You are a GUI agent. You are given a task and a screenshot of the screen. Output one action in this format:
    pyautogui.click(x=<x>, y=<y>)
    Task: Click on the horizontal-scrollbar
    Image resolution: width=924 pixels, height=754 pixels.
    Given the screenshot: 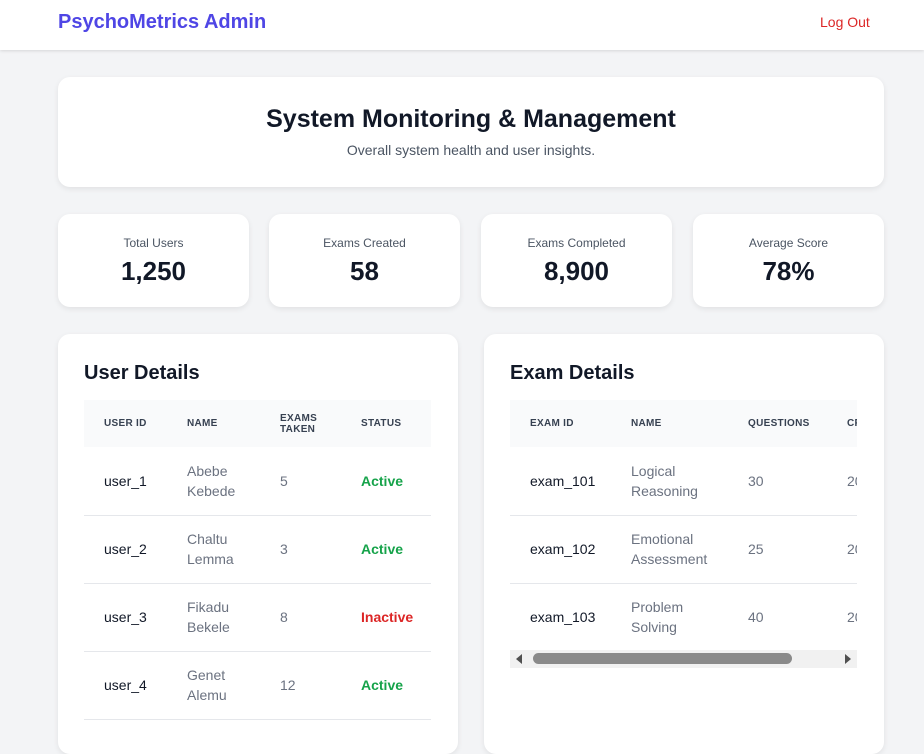 What is the action you would take?
    pyautogui.click(x=683, y=659)
    